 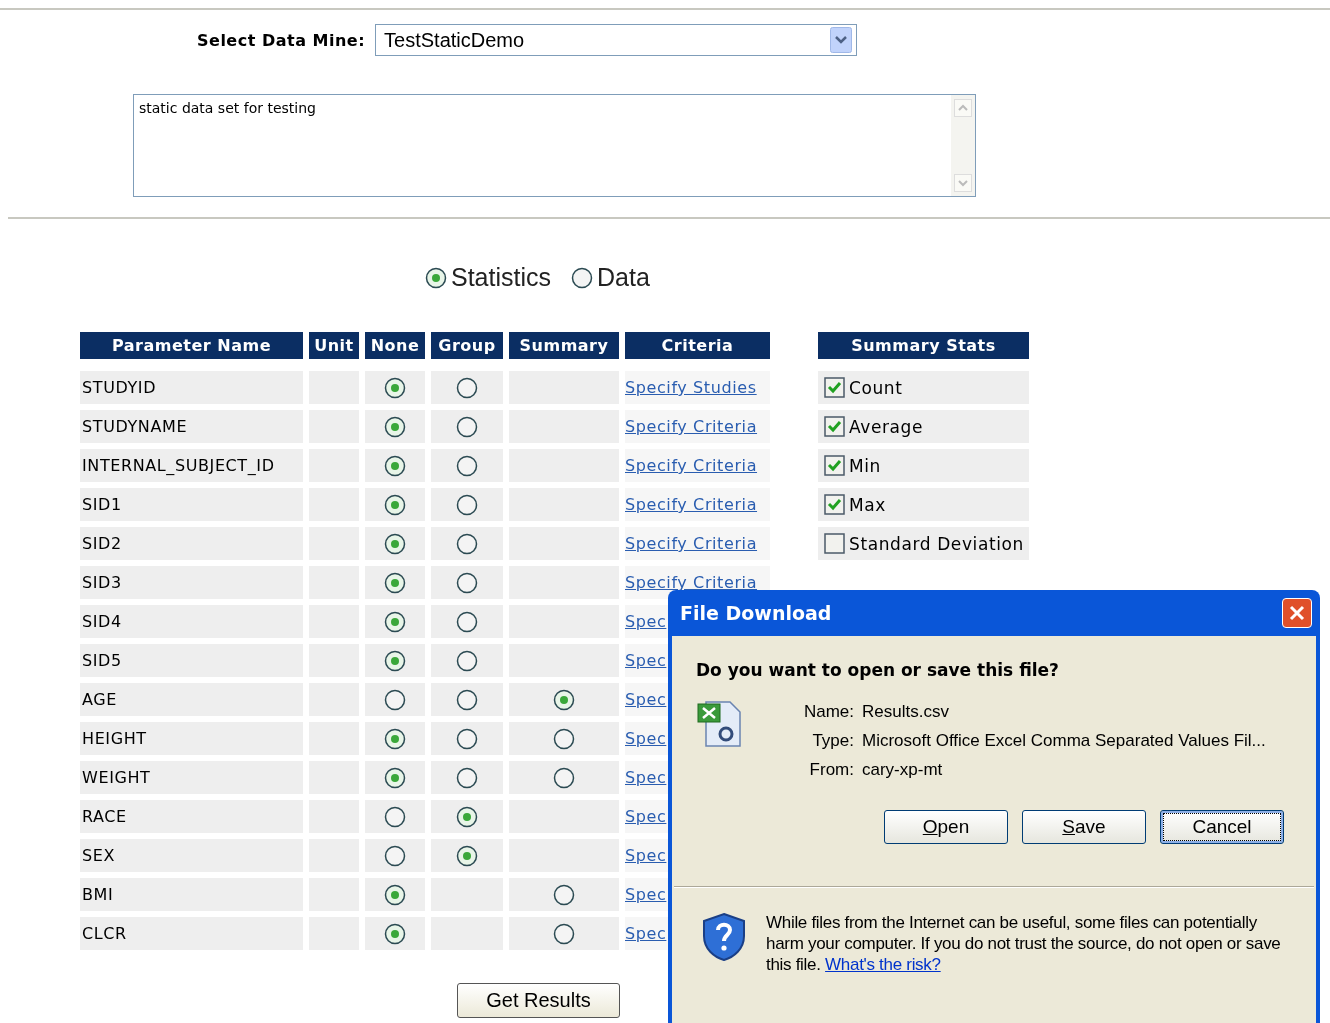 What do you see at coordinates (877, 669) in the screenshot?
I see `dialog-question: Do you want to open or save this file?` at bounding box center [877, 669].